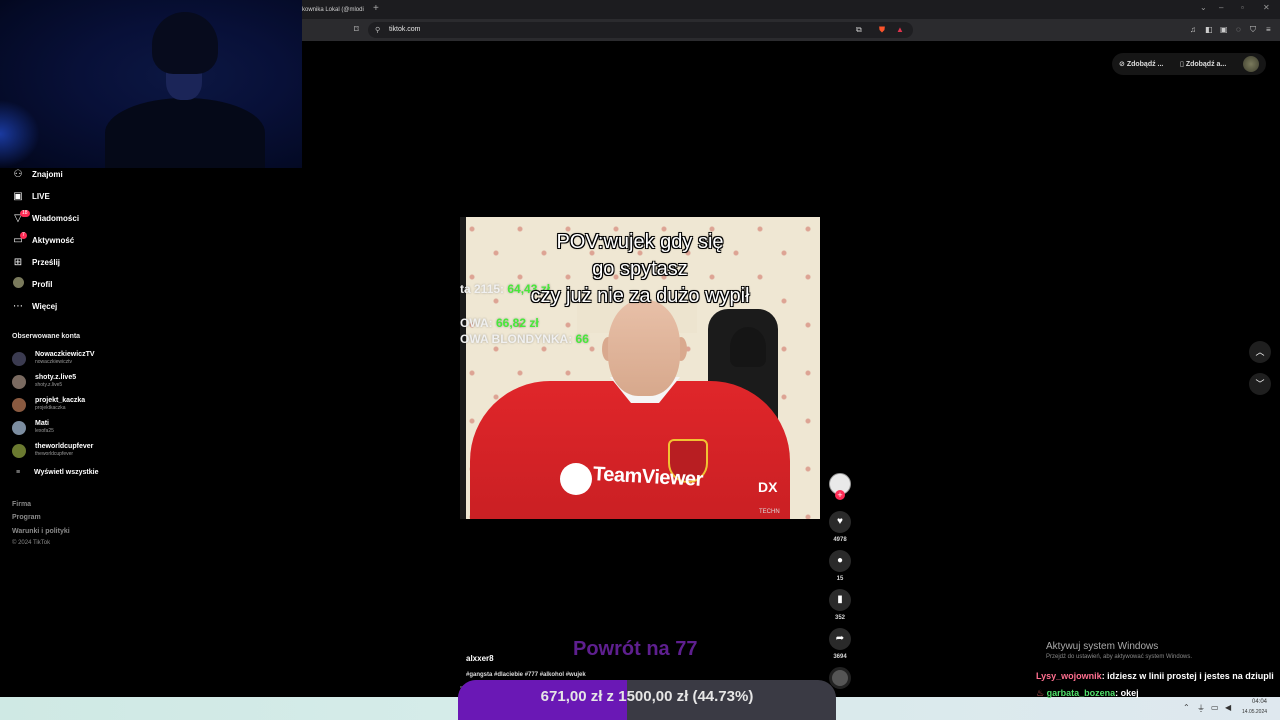  Describe the element at coordinates (499, 323) in the screenshot. I see `video-overlay-line-2: OWA: 66,82 zł` at that location.